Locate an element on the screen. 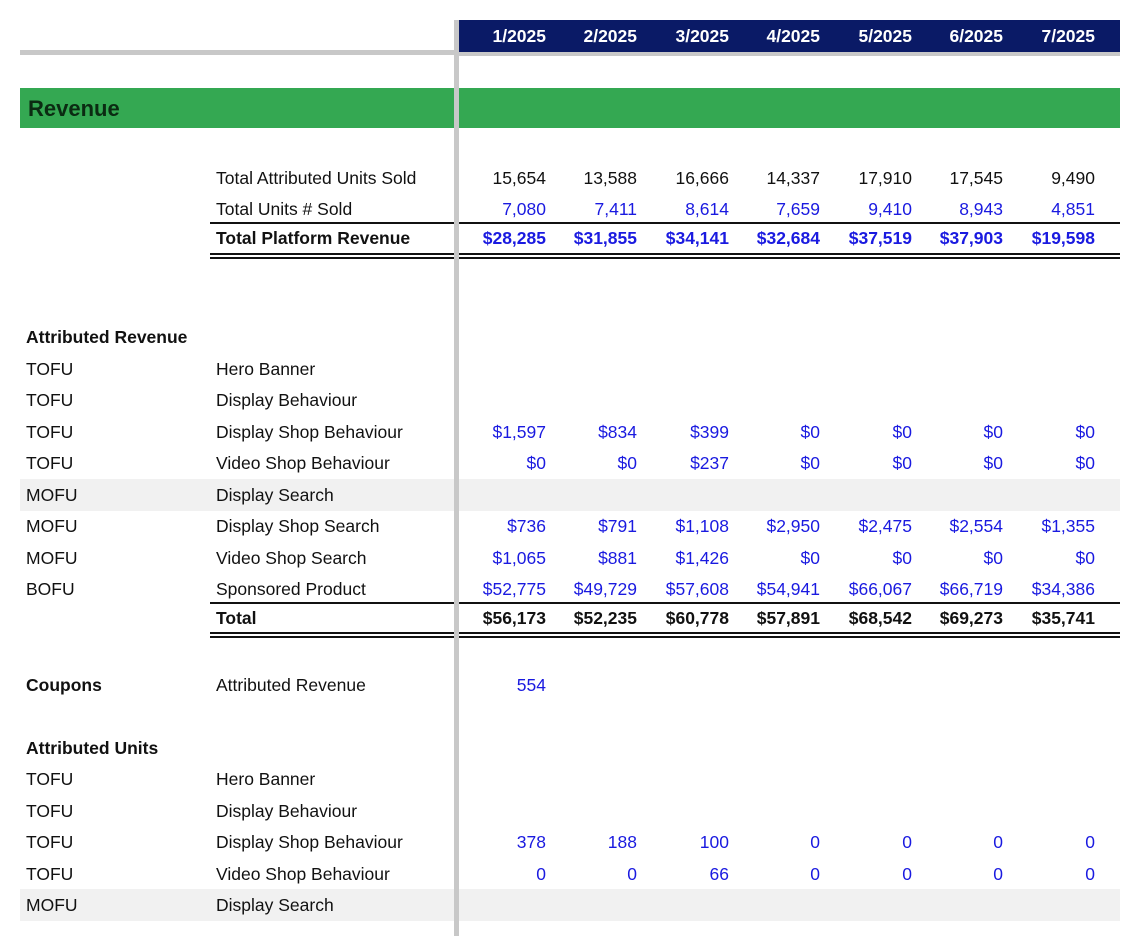 The height and width of the screenshot is (936, 1140). units-value: 188 is located at coordinates (622, 842).